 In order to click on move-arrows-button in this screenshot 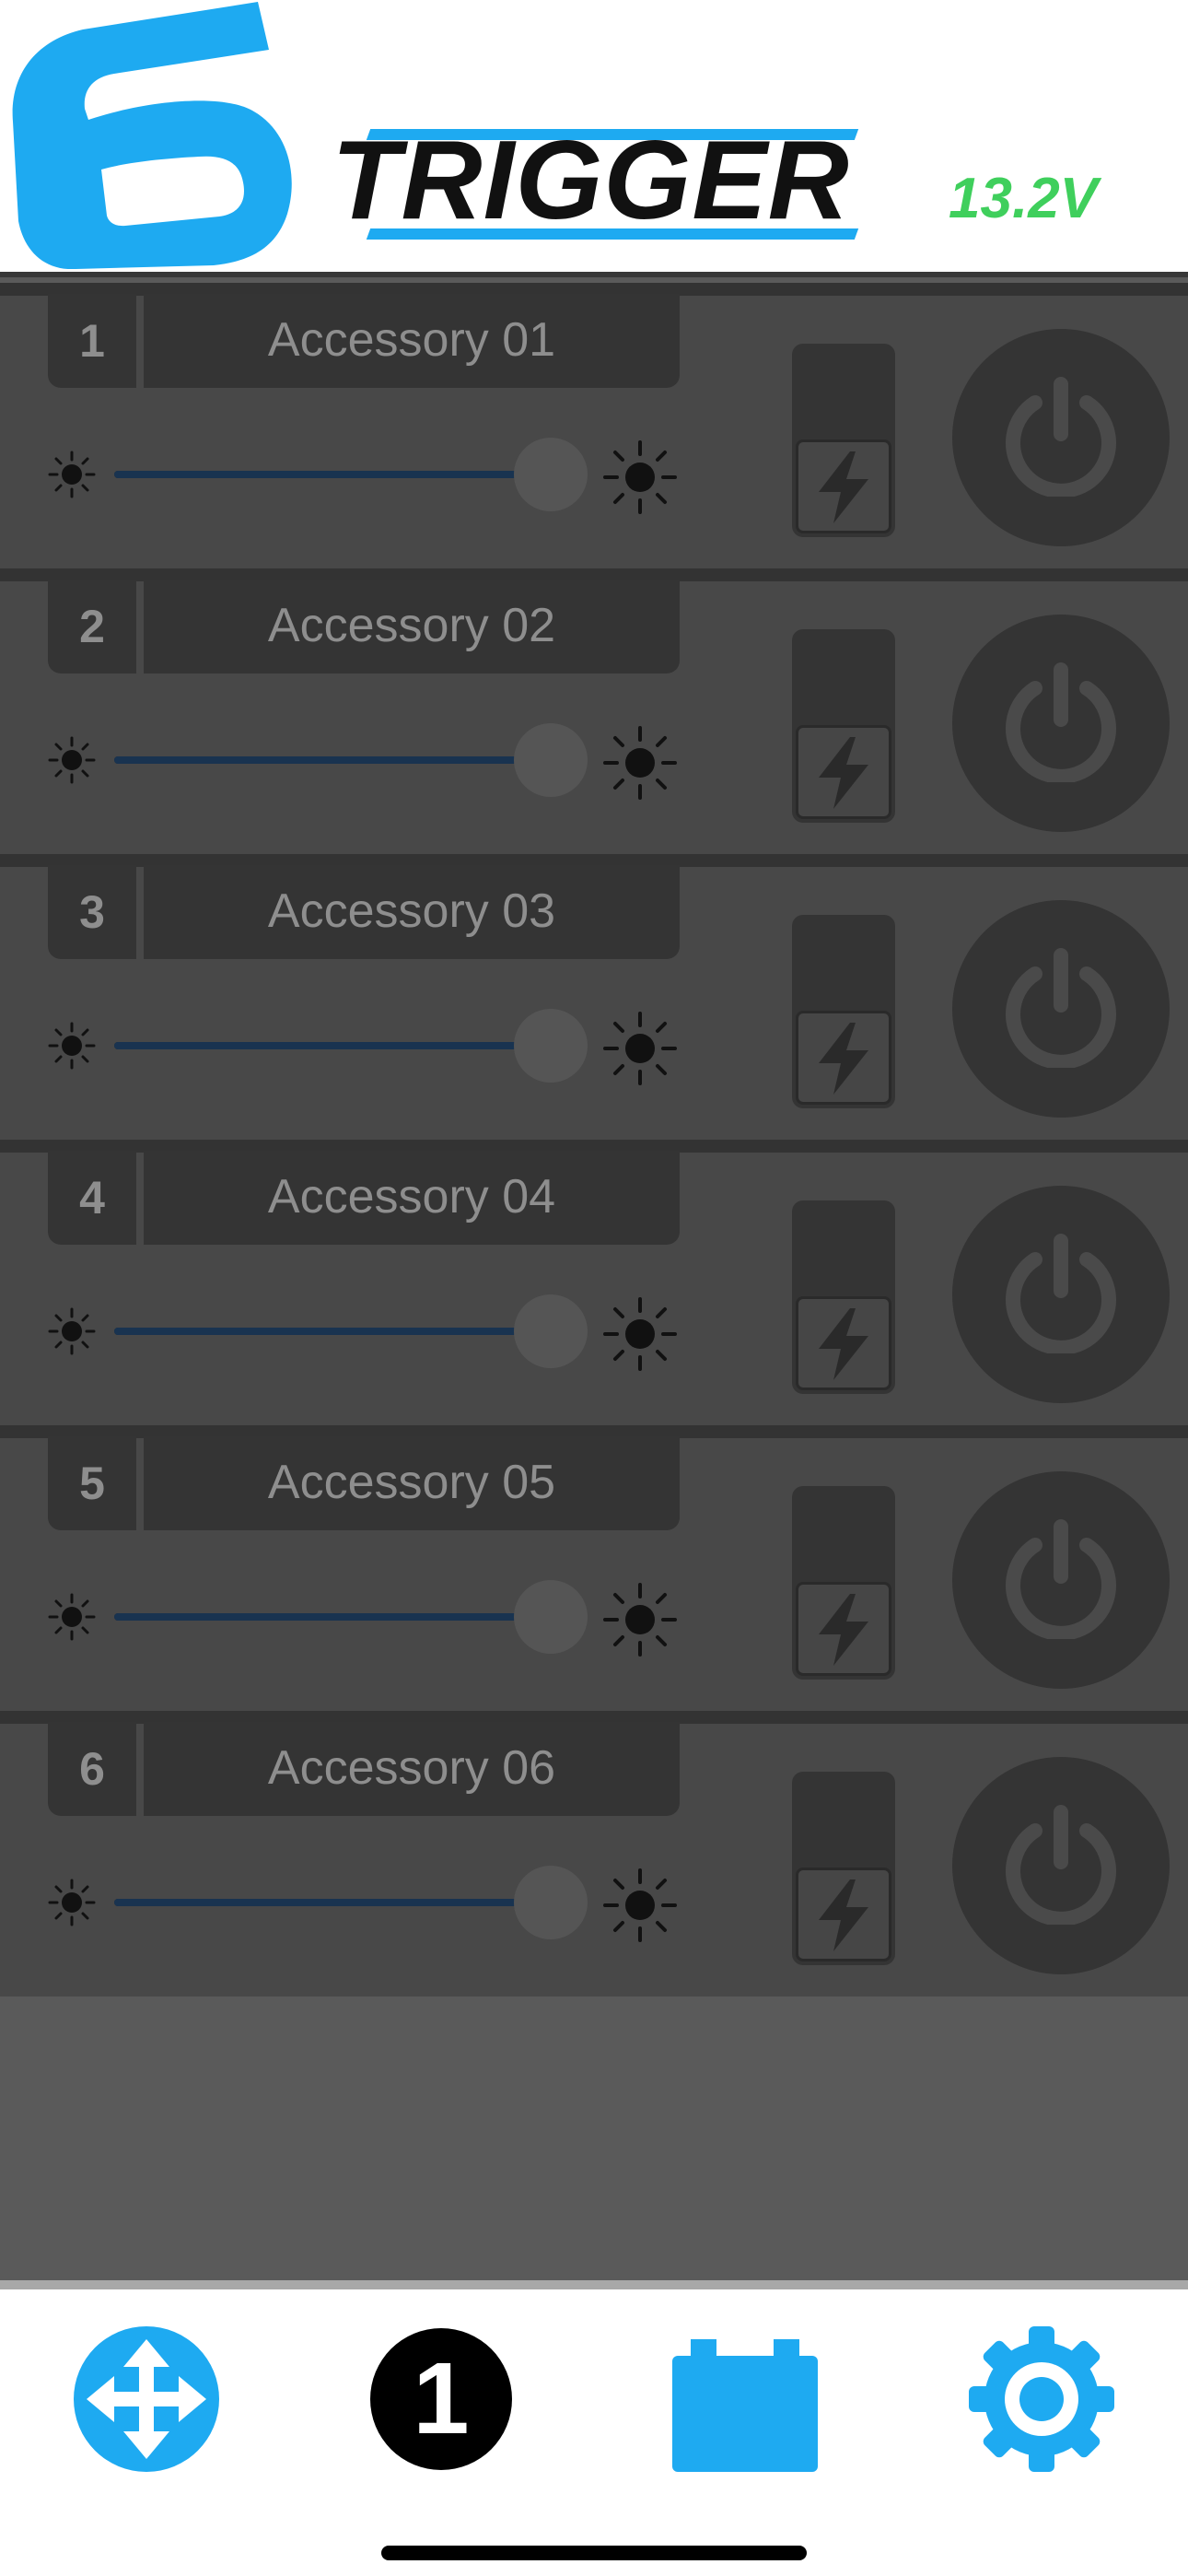, I will do `click(146, 2399)`.